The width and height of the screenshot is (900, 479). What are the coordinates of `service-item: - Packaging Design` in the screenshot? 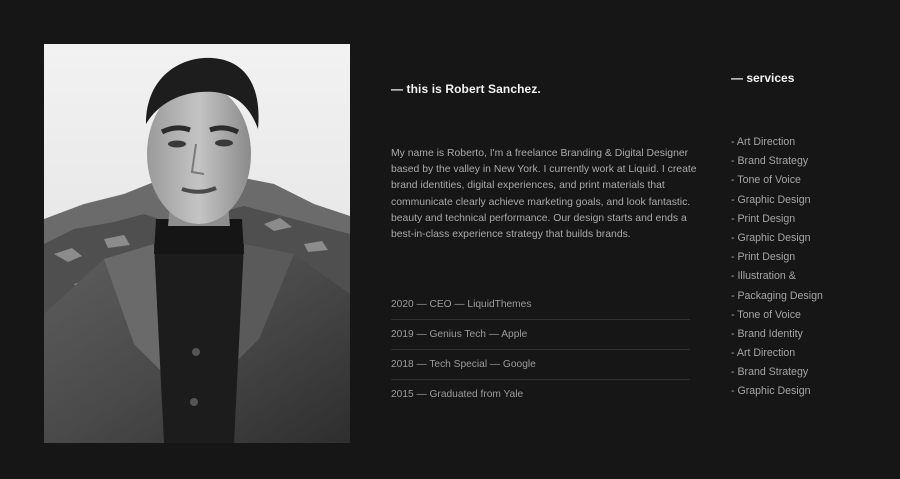 It's located at (777, 295).